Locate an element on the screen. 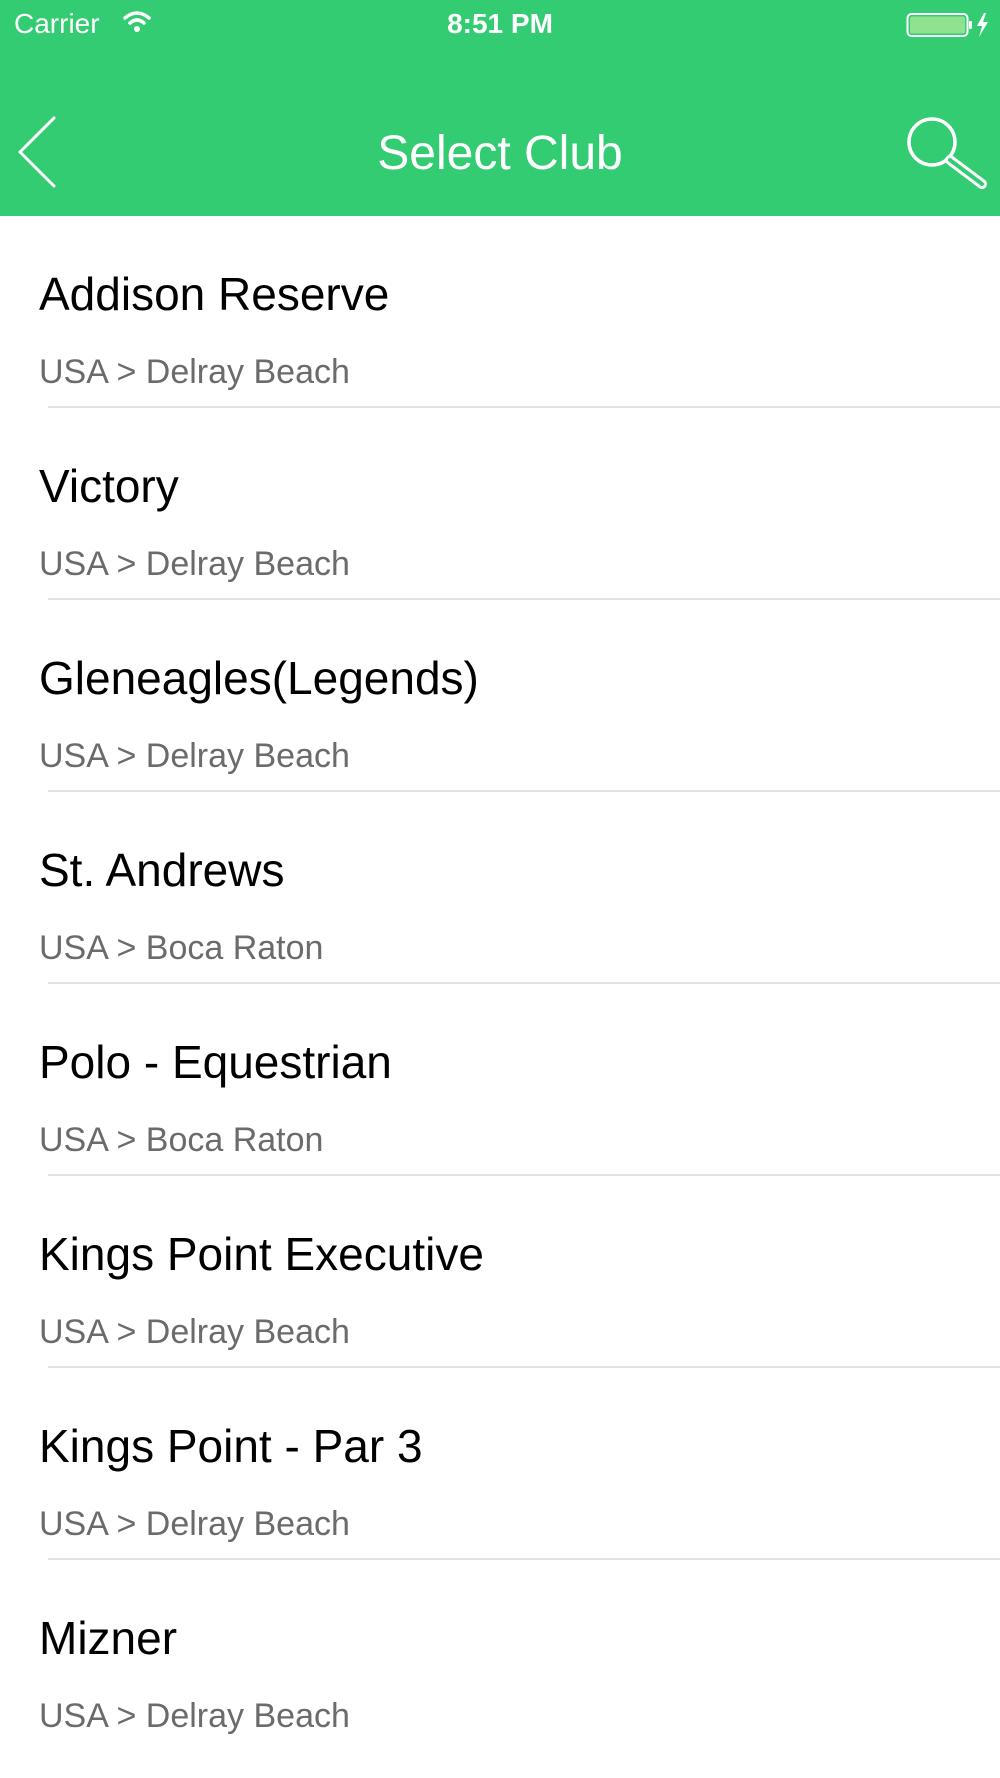  club-name: Victory is located at coordinates (109, 486).